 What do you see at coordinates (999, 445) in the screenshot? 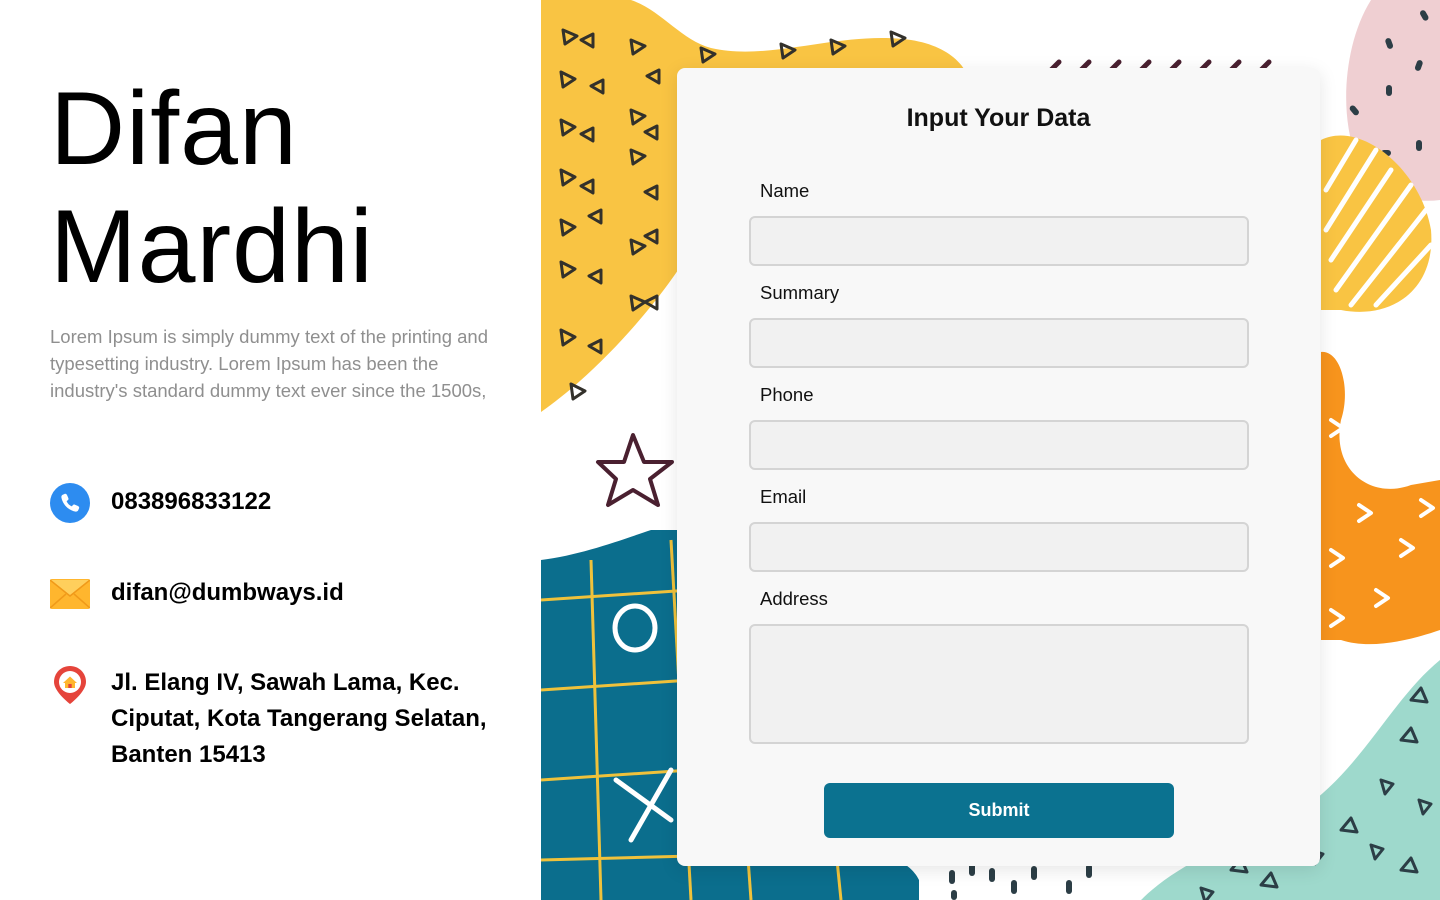
I see `phone-input` at bounding box center [999, 445].